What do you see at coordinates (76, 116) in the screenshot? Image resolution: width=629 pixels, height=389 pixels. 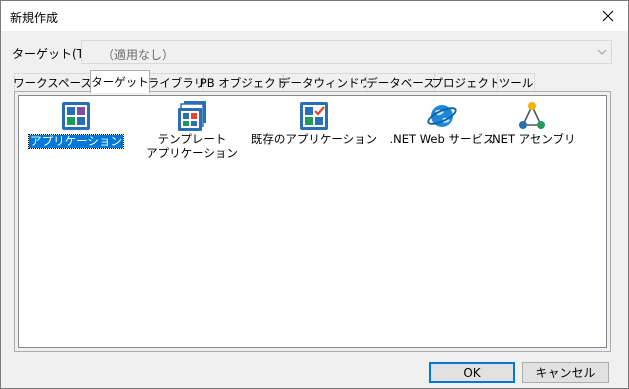 I see `application-icon` at bounding box center [76, 116].